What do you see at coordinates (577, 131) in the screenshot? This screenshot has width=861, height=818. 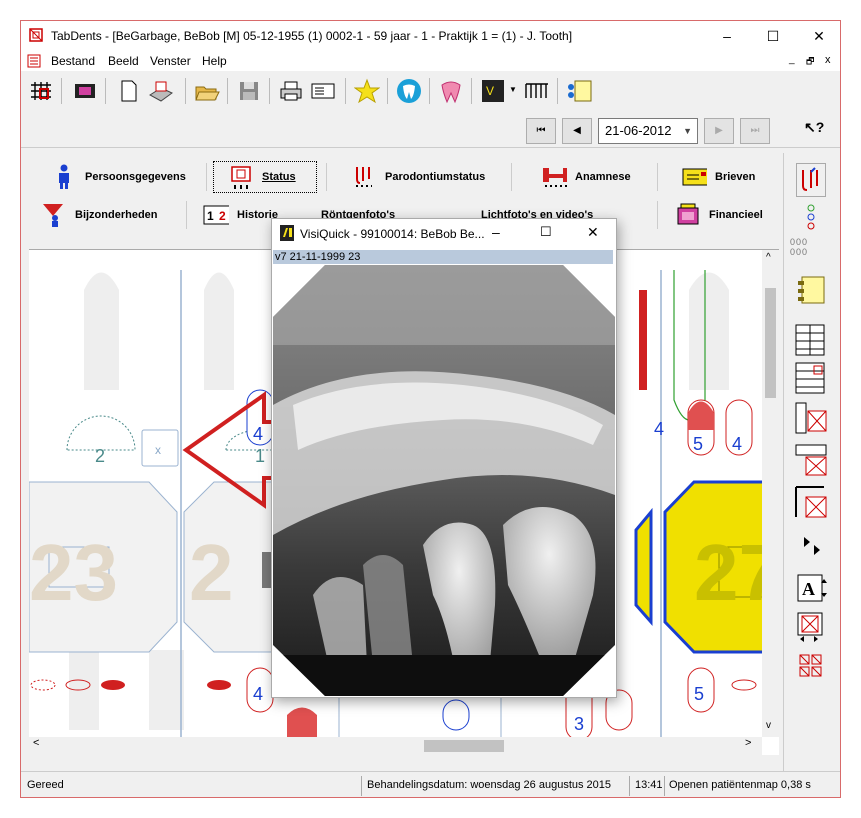 I see `previous-record-button: ◀` at bounding box center [577, 131].